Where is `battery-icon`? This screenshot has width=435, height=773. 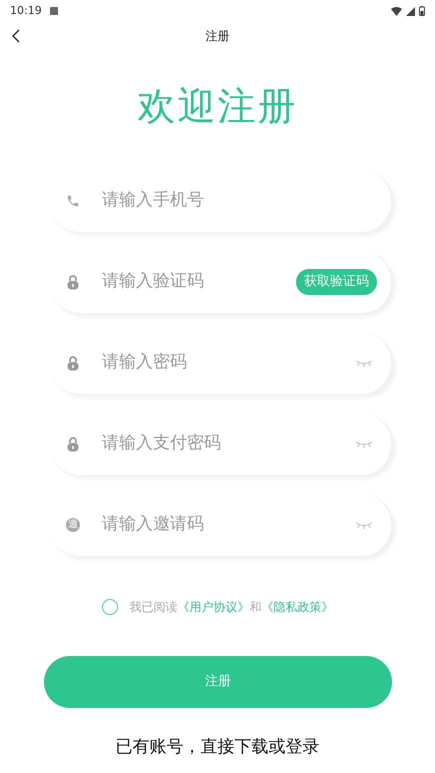 battery-icon is located at coordinates (422, 11).